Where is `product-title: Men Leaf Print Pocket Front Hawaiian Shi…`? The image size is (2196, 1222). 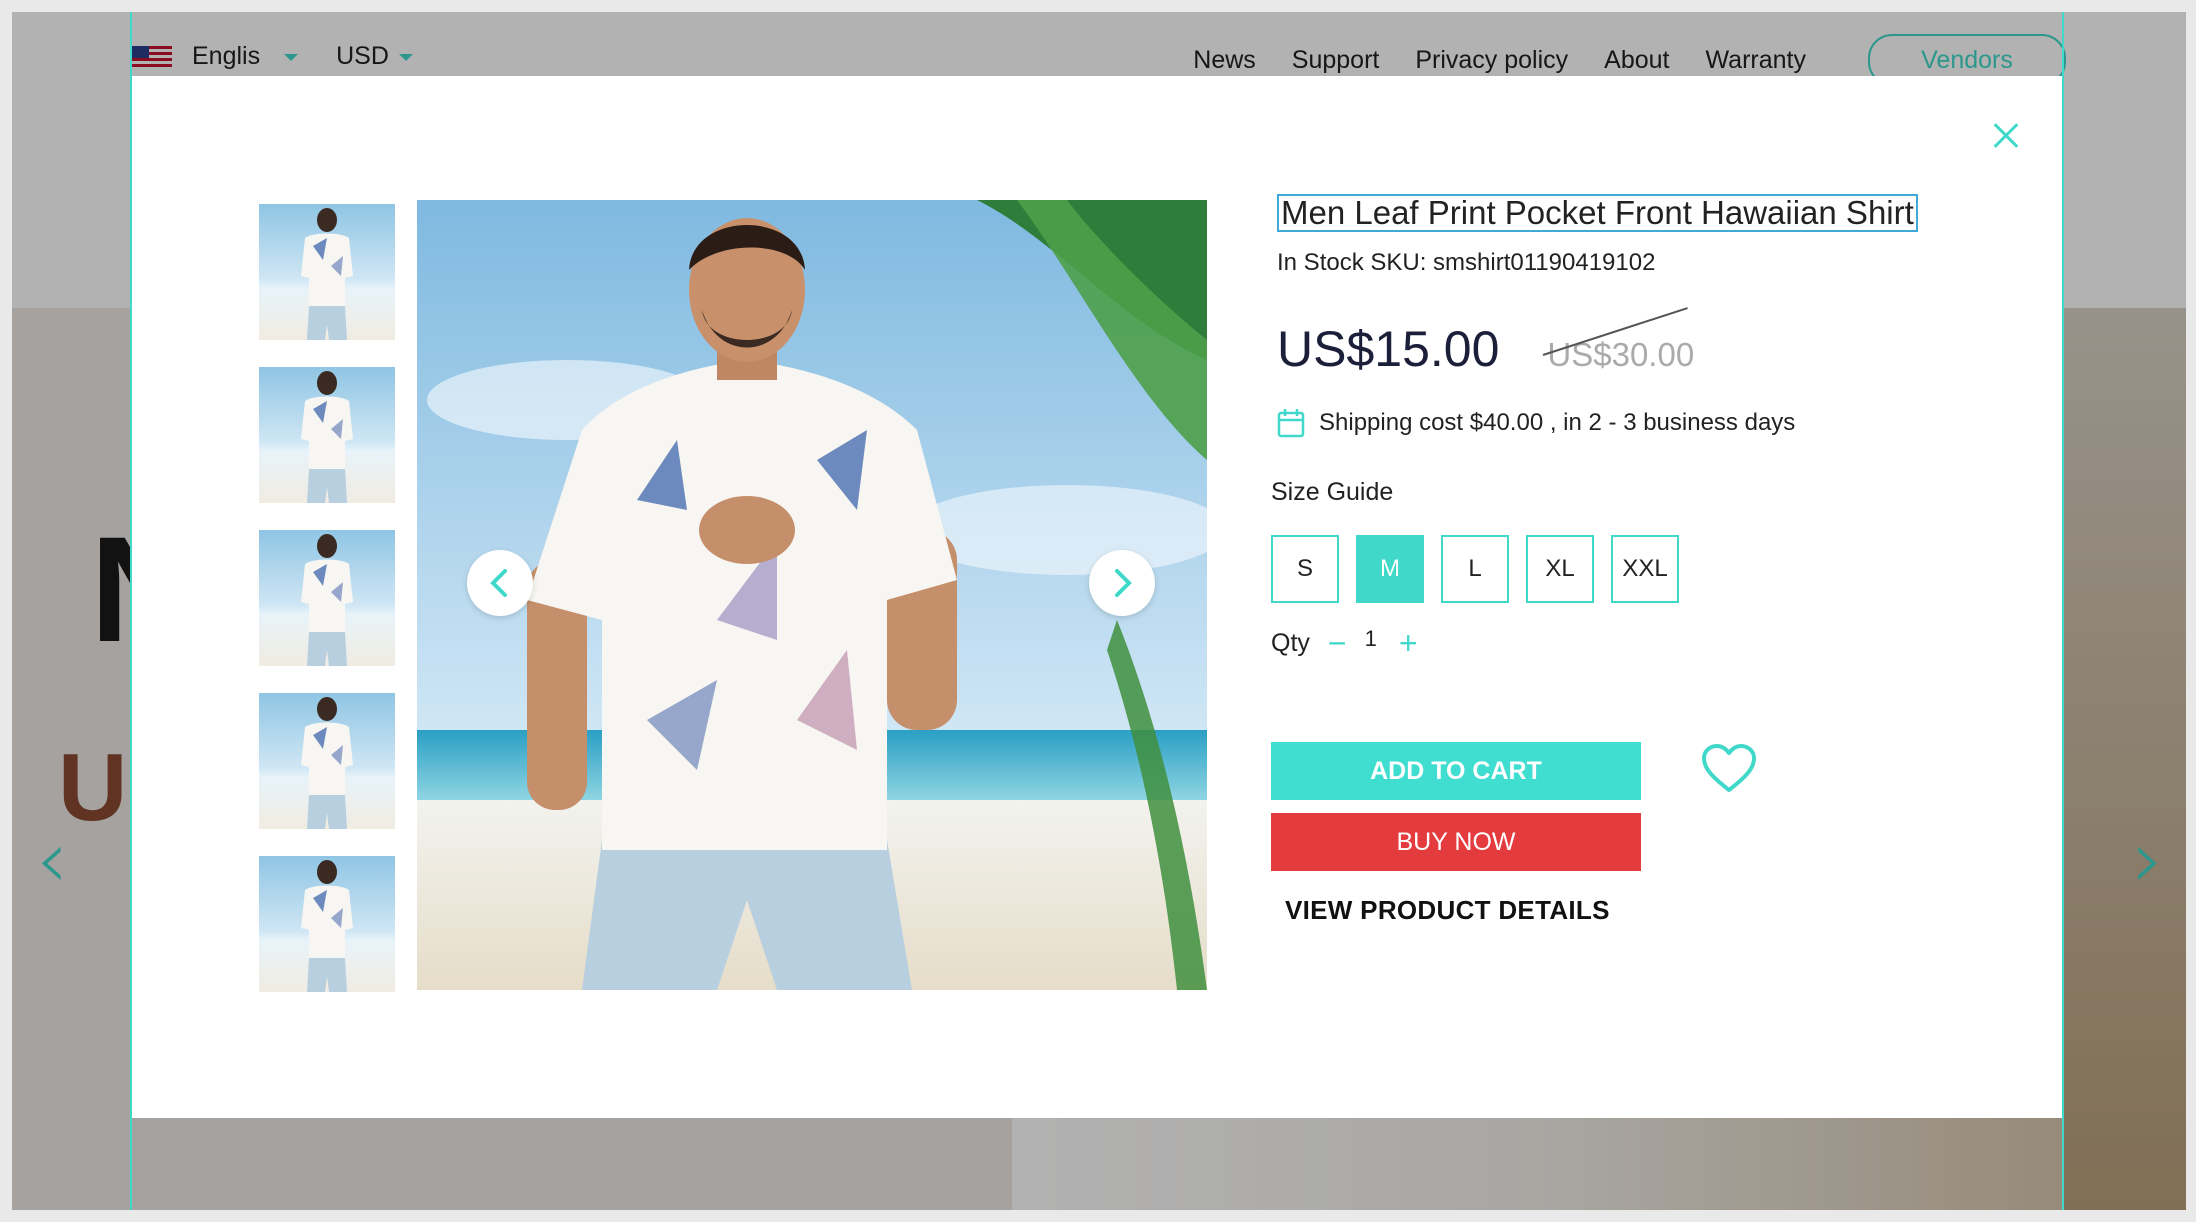 product-title: Men Leaf Print Pocket Front Hawaiian Shi… is located at coordinates (1597, 213).